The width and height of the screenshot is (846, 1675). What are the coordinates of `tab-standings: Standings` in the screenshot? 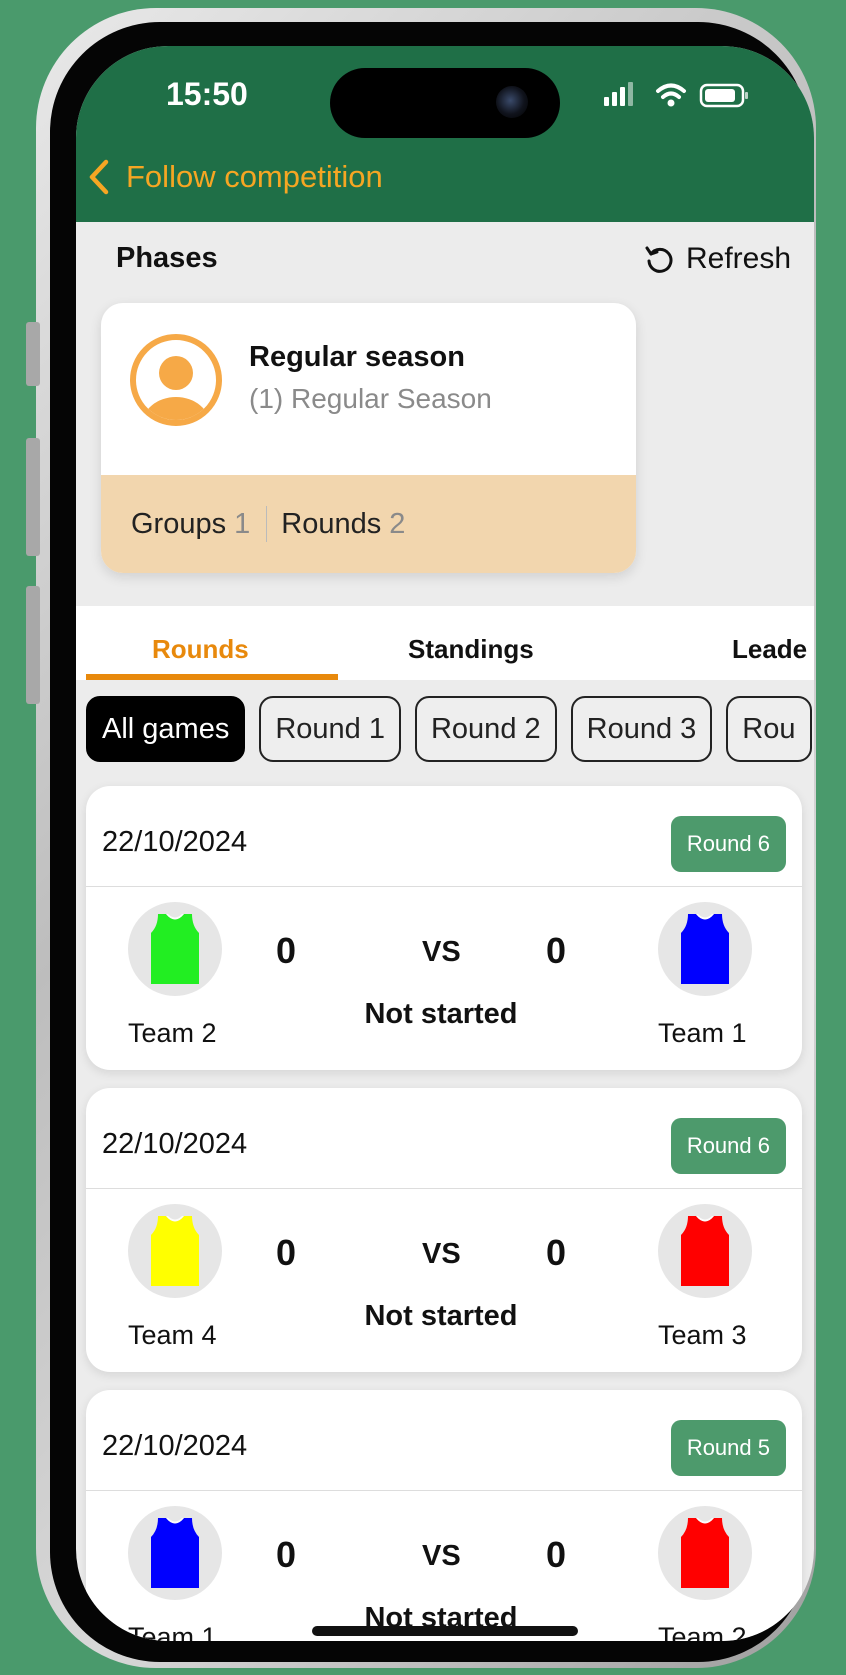 It's located at (471, 649).